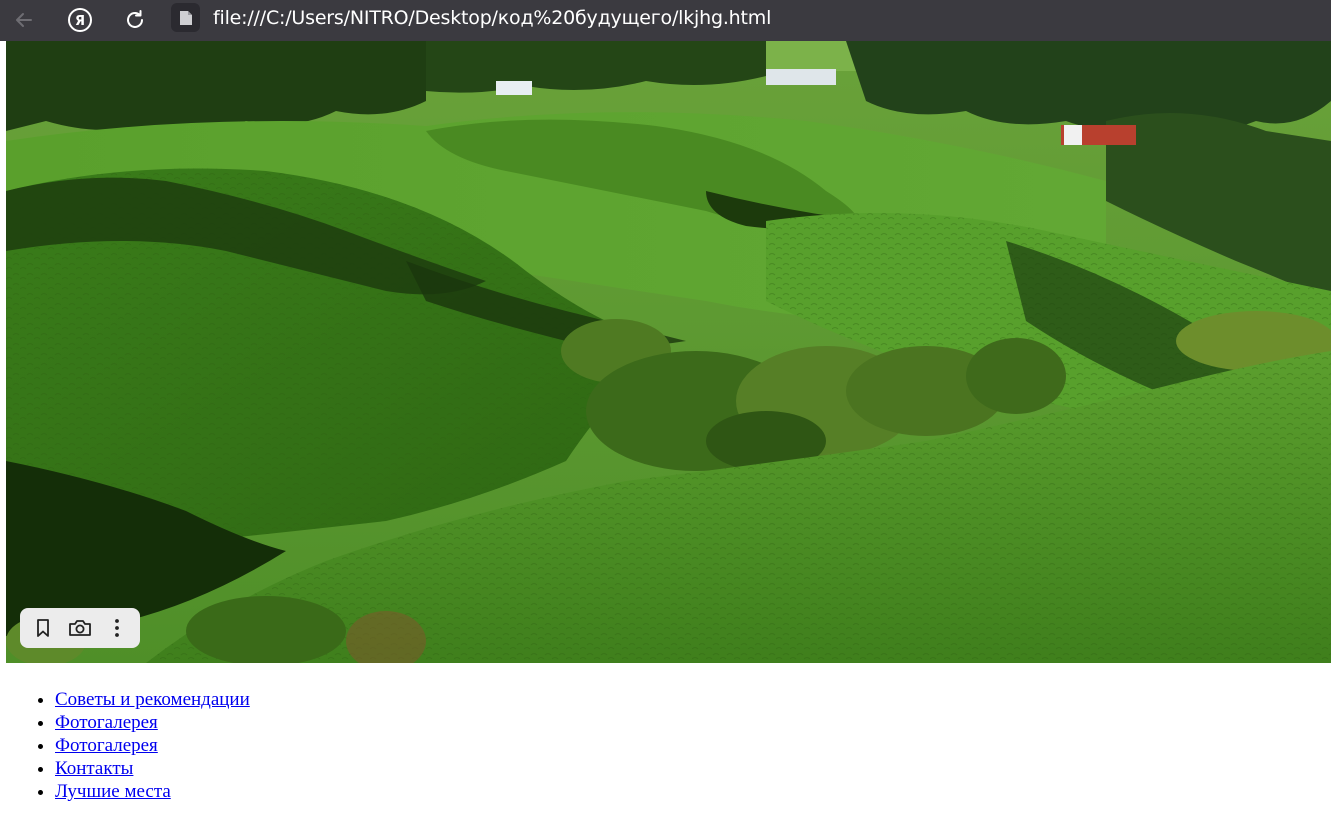  I want to click on file-icon, so click(185, 17).